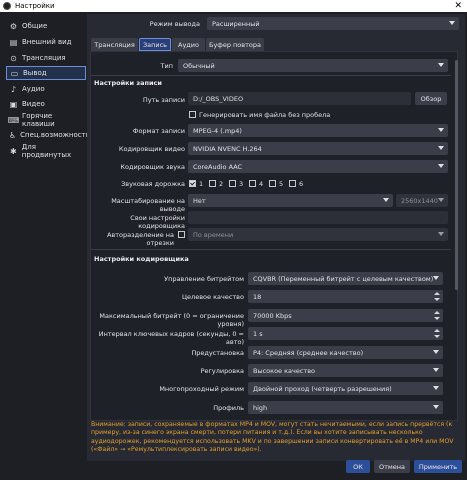 This screenshot has height=480, width=467. I want to click on split-mode-select: По времени, so click(318, 234).